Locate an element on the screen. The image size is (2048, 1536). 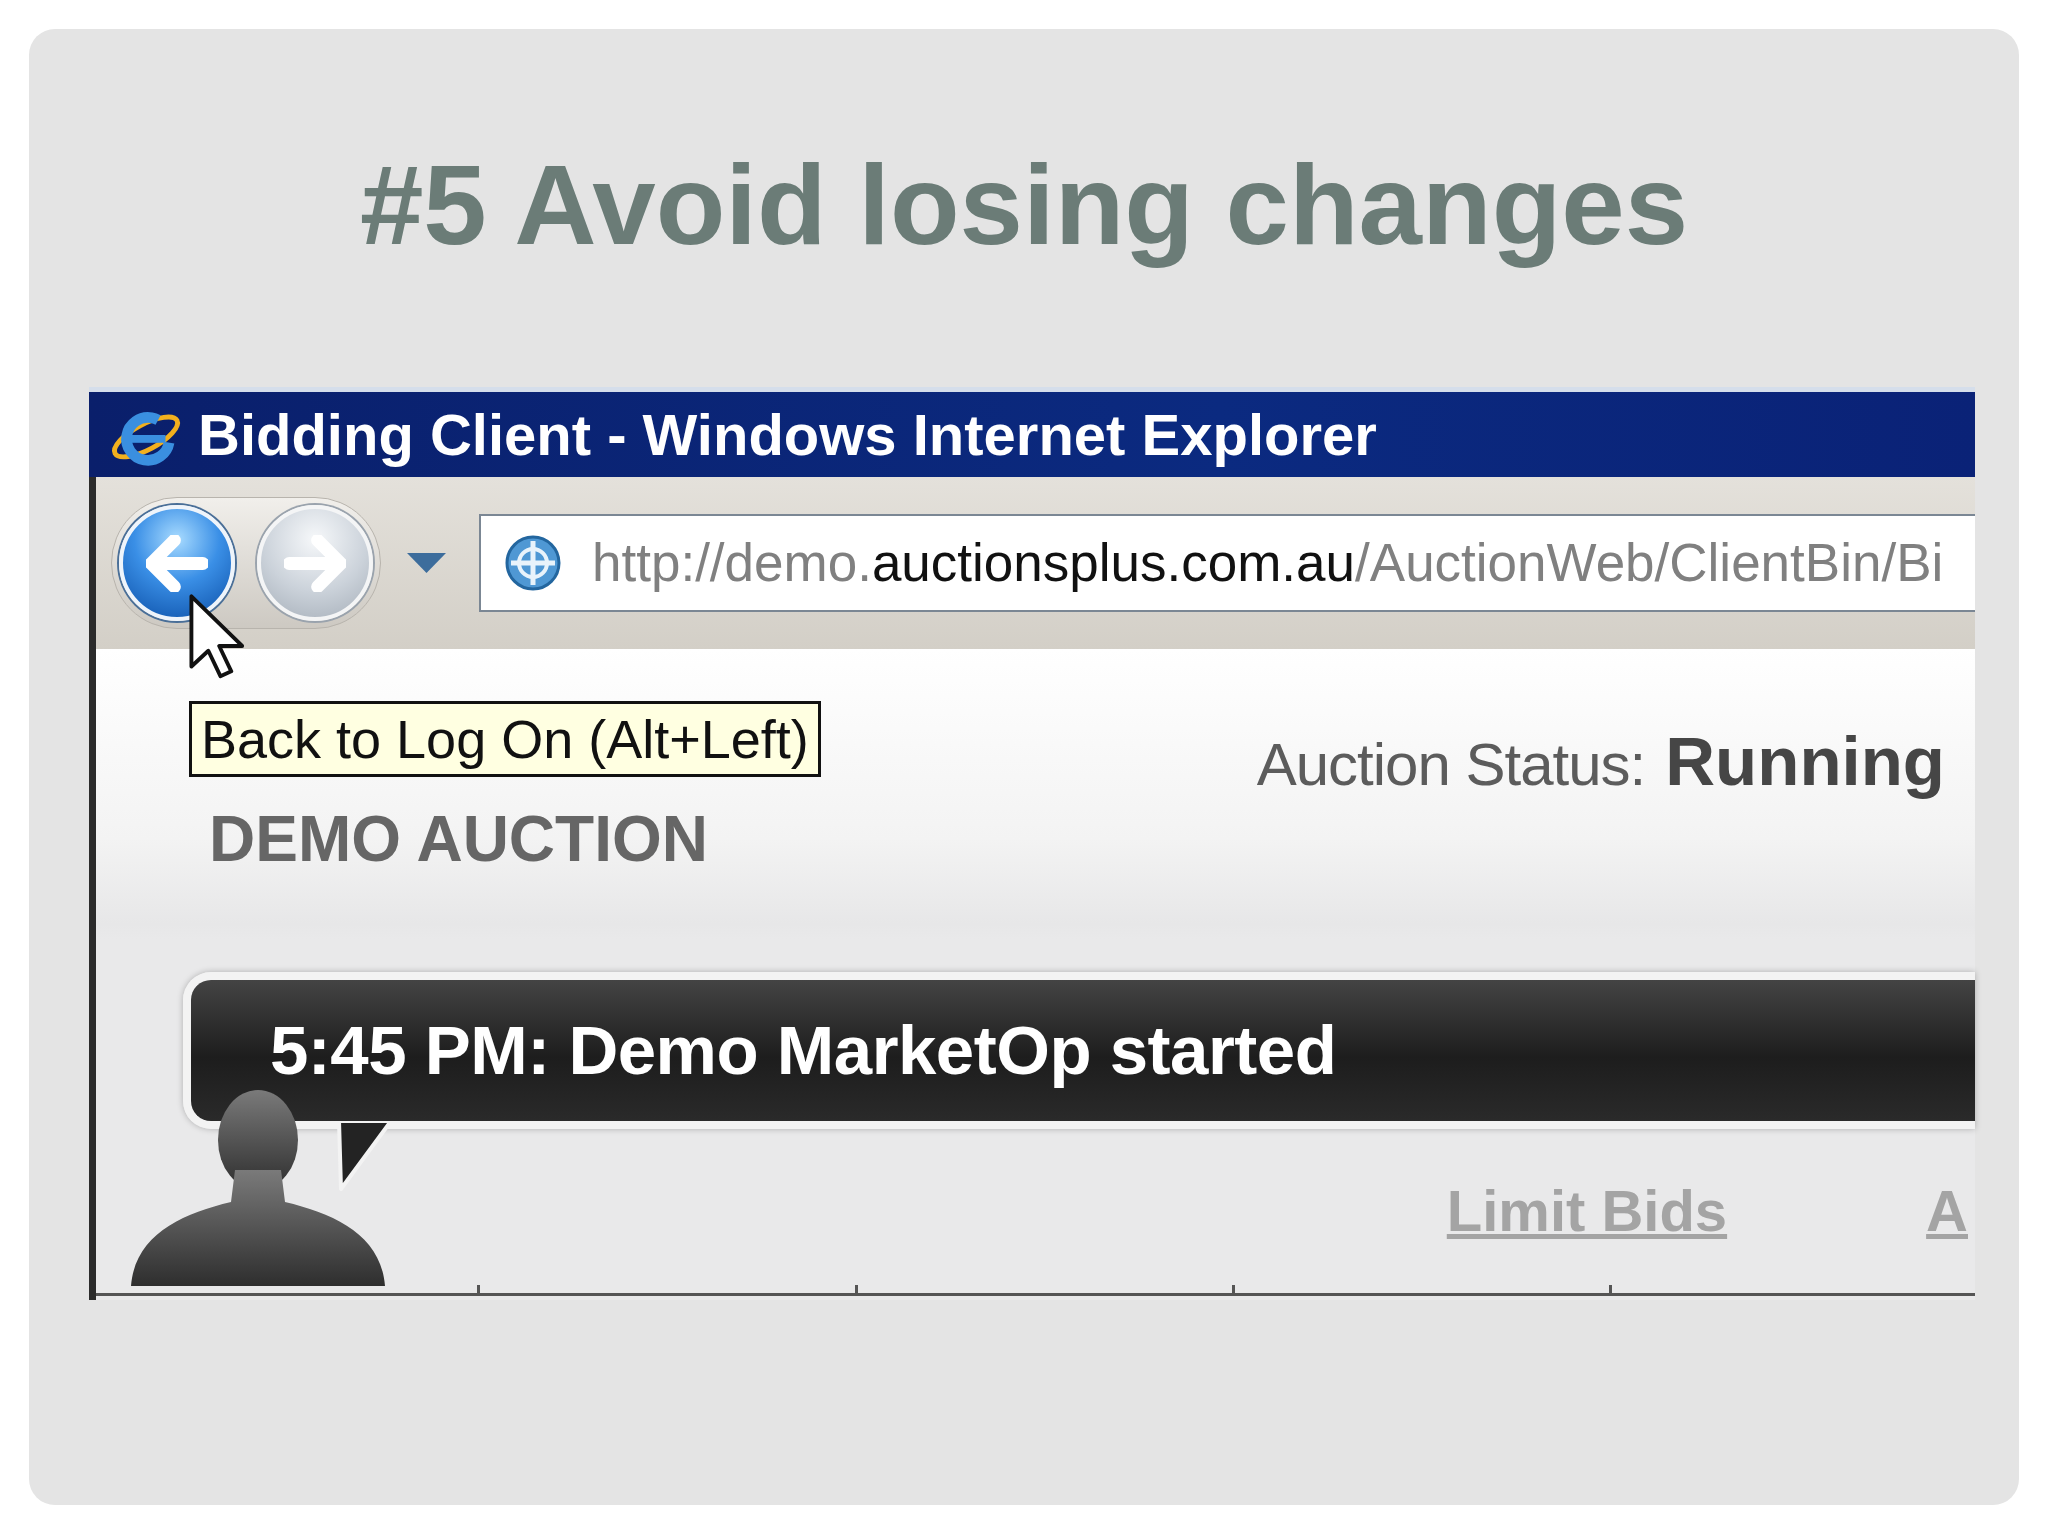
window-title: Bidding Client - Windows Internet Explorer is located at coordinates (787, 434).